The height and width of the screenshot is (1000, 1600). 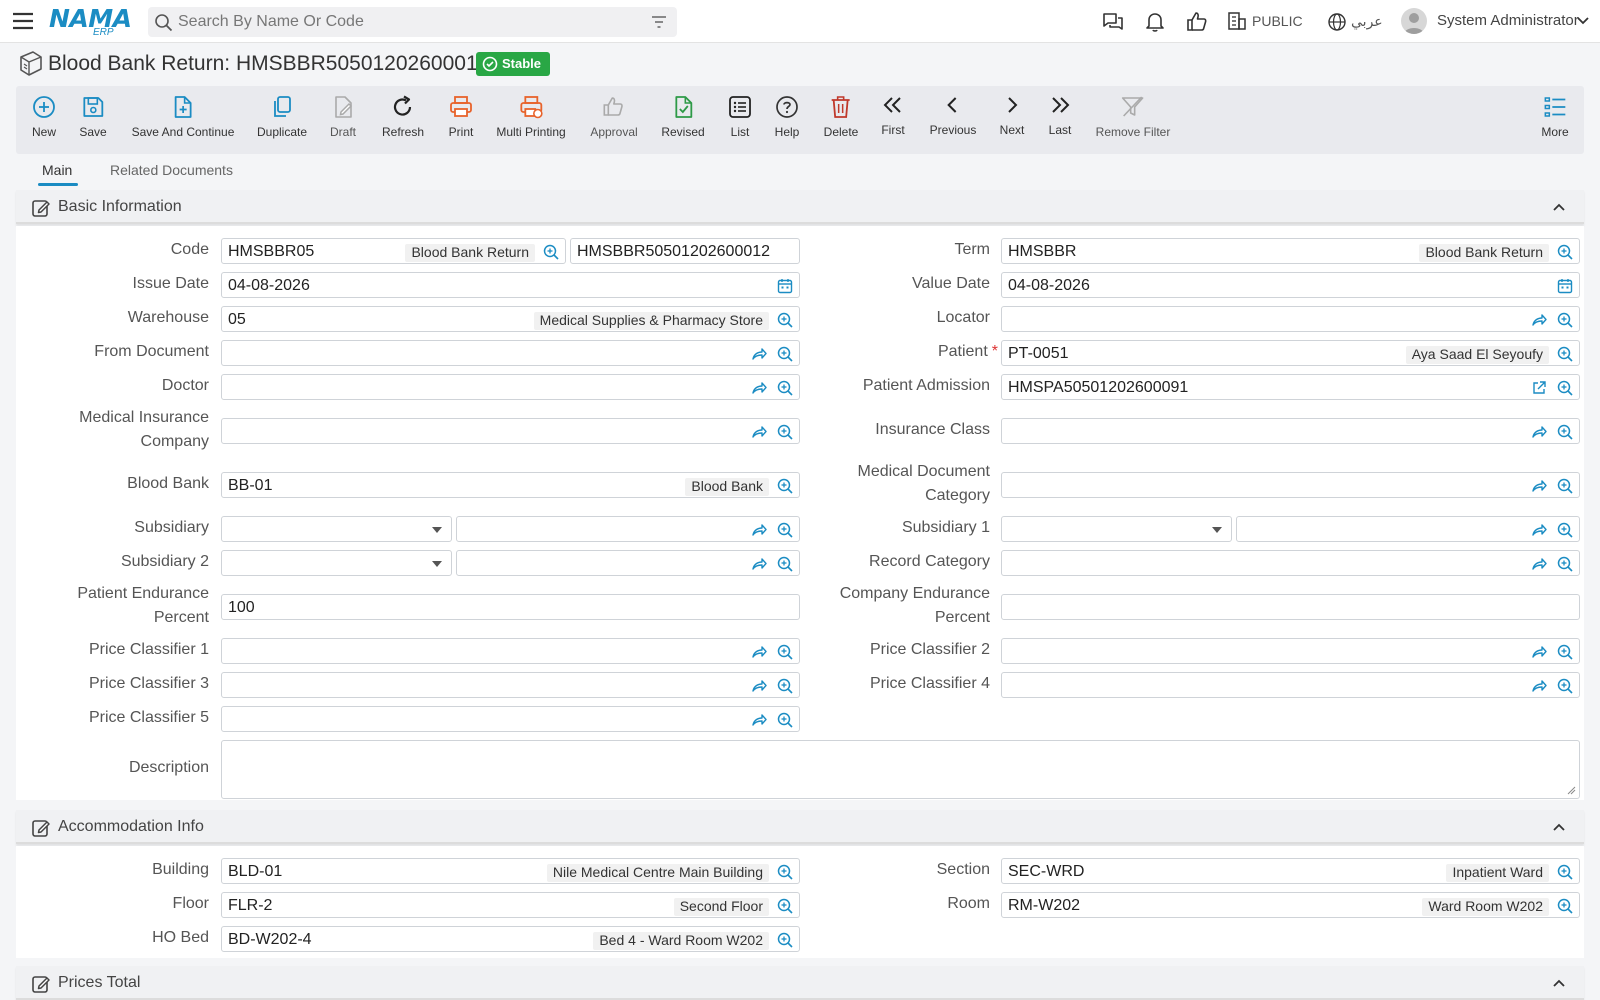 I want to click on chat-icon, so click(x=1113, y=22).